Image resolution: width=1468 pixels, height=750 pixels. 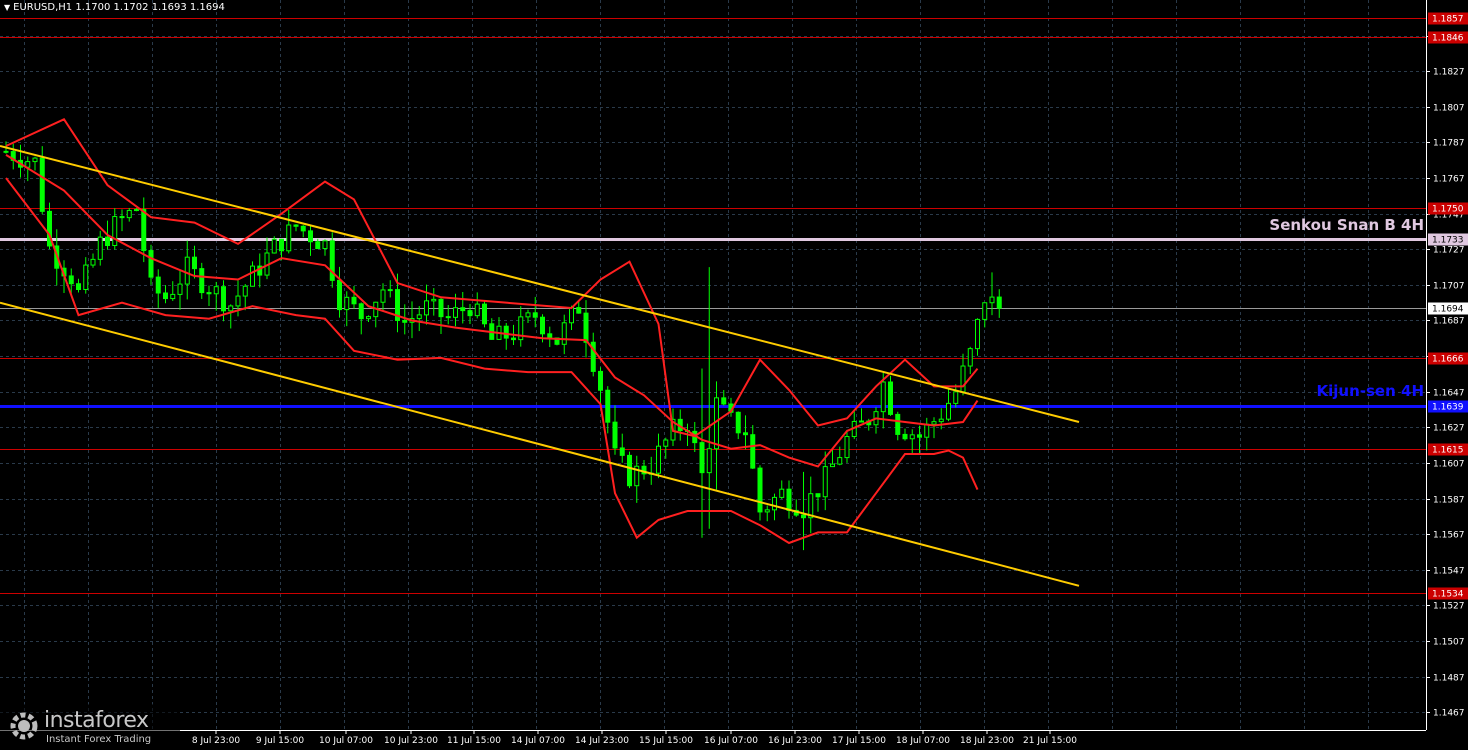 What do you see at coordinates (666, 741) in the screenshot?
I see `x-tick-label: 15 Jul 15:00` at bounding box center [666, 741].